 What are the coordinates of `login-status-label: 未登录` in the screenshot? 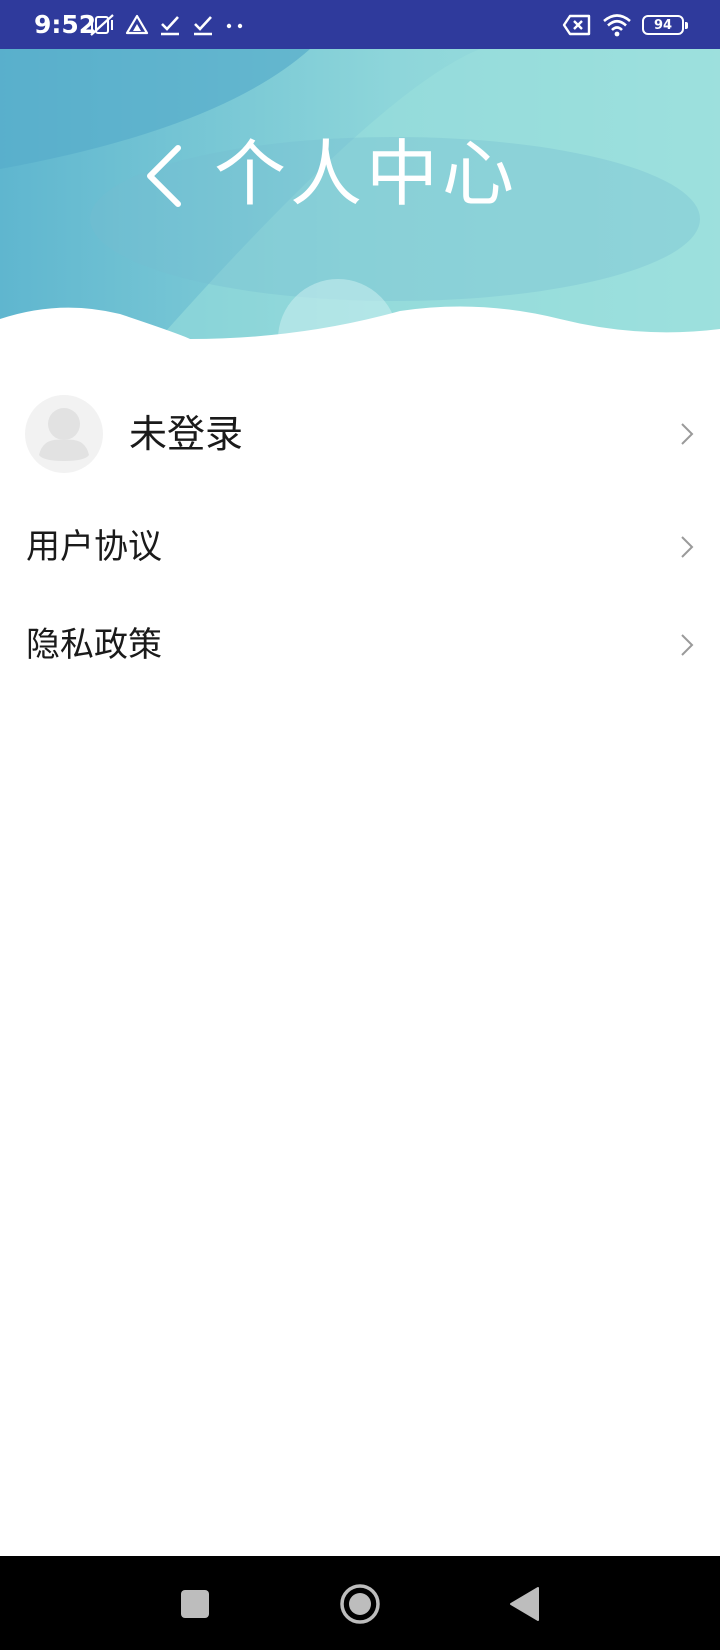 It's located at (186, 434).